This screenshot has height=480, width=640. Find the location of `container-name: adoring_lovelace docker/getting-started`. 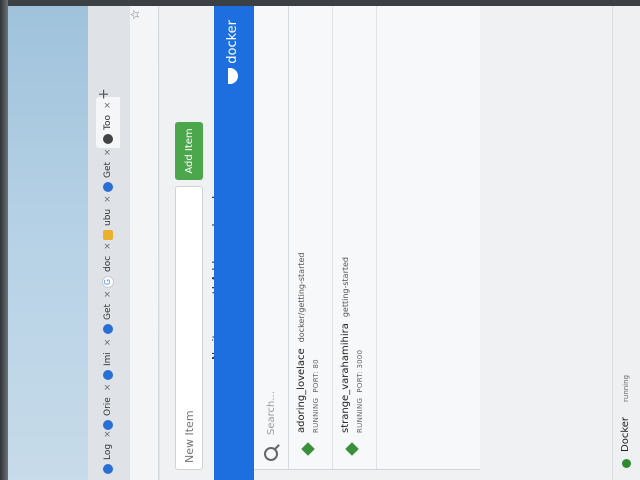

container-name: adoring_lovelace docker/getting-started is located at coordinates (301, 343).